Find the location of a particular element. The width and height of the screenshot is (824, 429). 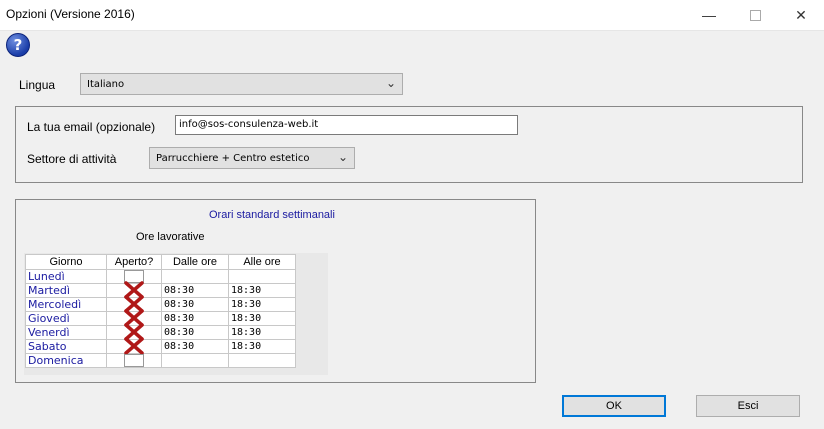

sector-selected-value: Parrucchiere + Centro estetico is located at coordinates (233, 158).